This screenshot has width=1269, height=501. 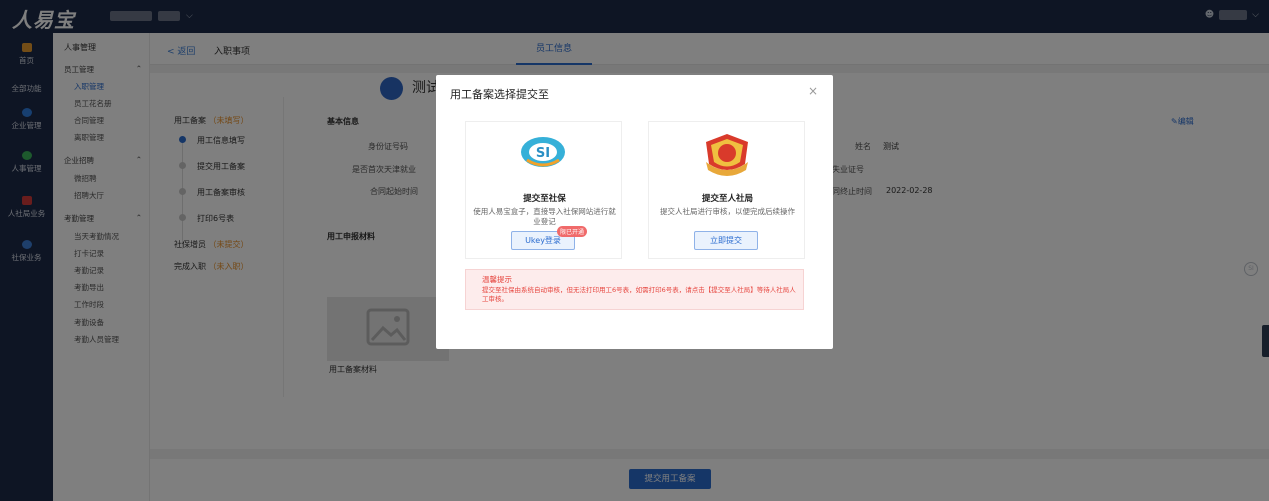 What do you see at coordinates (499, 94) in the screenshot?
I see `dialog-title: 用工备案选择提交至` at bounding box center [499, 94].